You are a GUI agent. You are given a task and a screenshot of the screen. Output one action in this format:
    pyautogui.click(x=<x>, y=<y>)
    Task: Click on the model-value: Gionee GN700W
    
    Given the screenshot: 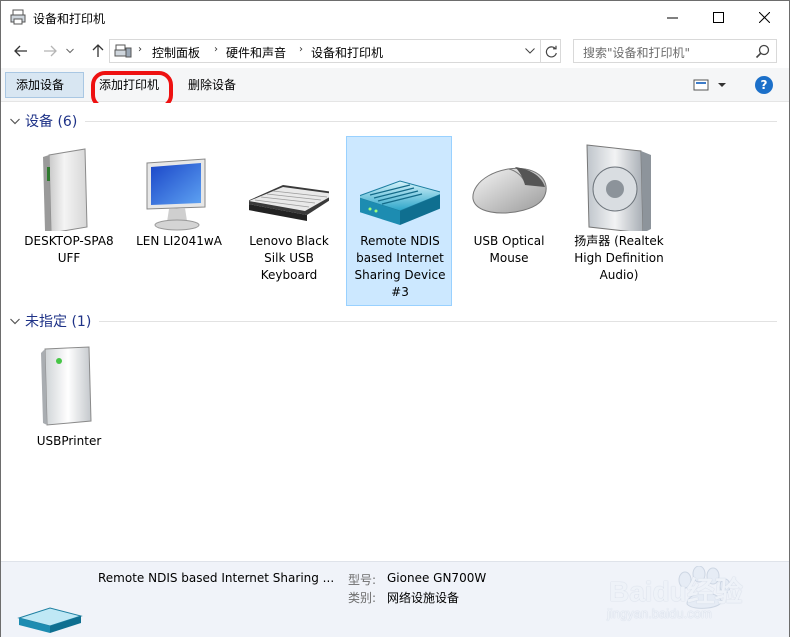 What is the action you would take?
    pyautogui.click(x=437, y=578)
    